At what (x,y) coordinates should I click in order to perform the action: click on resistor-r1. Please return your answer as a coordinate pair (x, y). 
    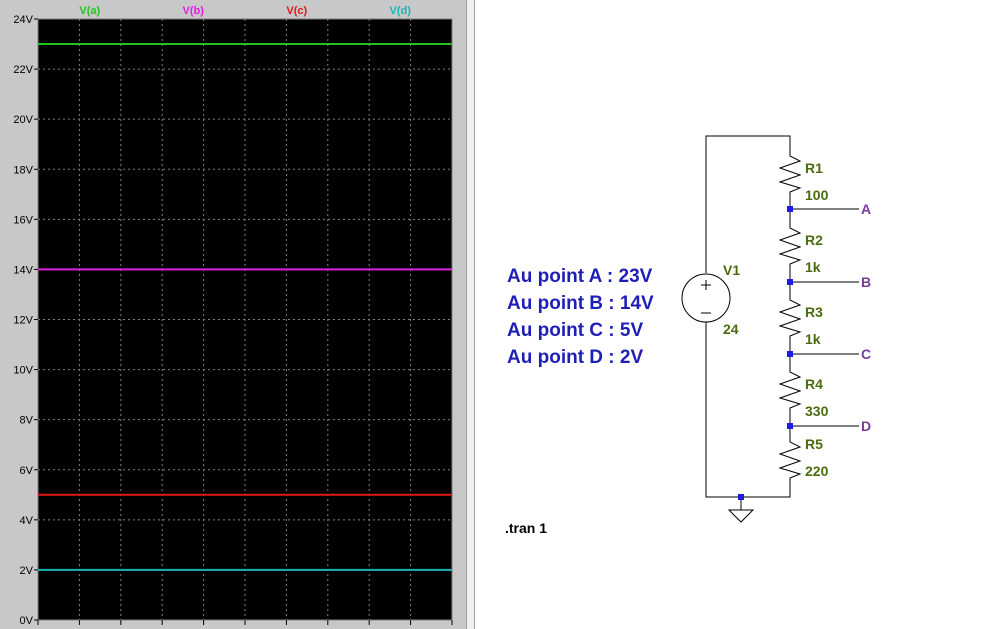
    Looking at the image, I should click on (790, 174).